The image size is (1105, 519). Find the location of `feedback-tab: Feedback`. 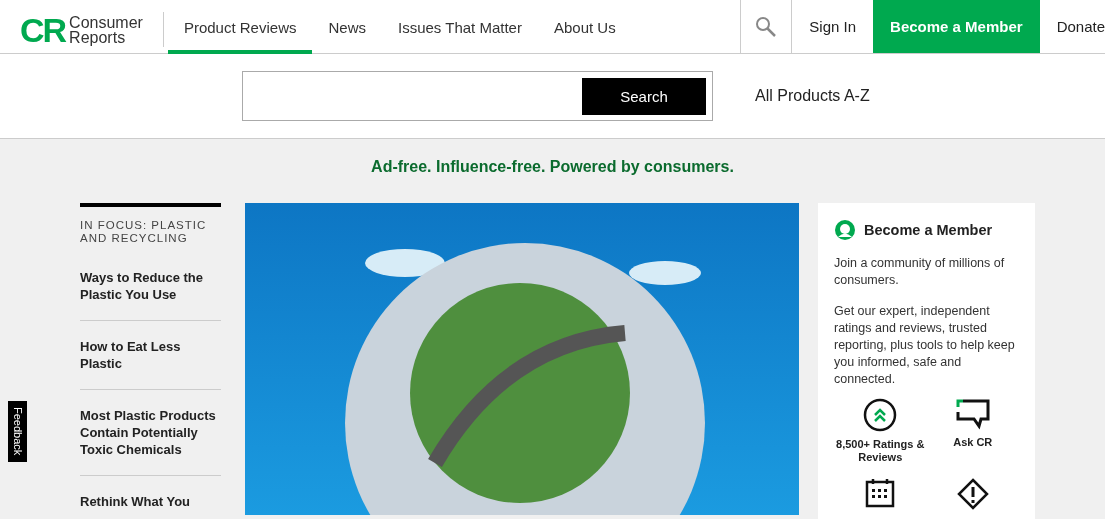

feedback-tab: Feedback is located at coordinates (17, 431).